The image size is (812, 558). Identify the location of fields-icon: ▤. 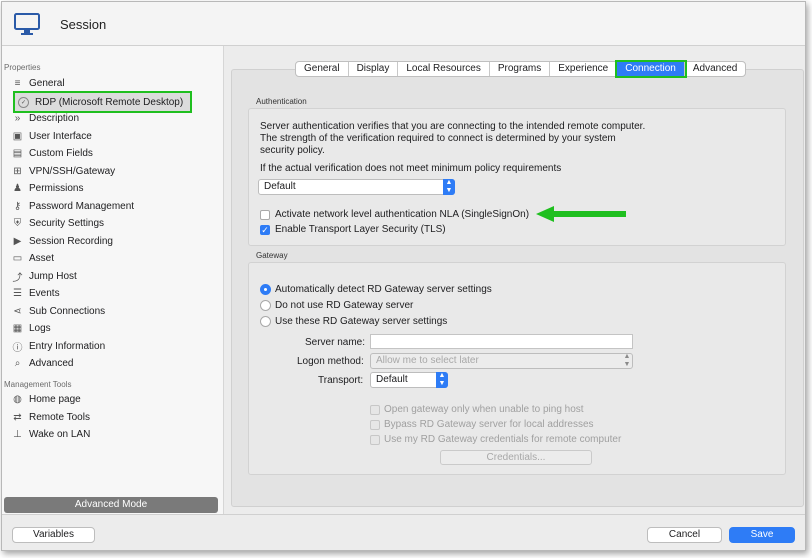
(17, 153).